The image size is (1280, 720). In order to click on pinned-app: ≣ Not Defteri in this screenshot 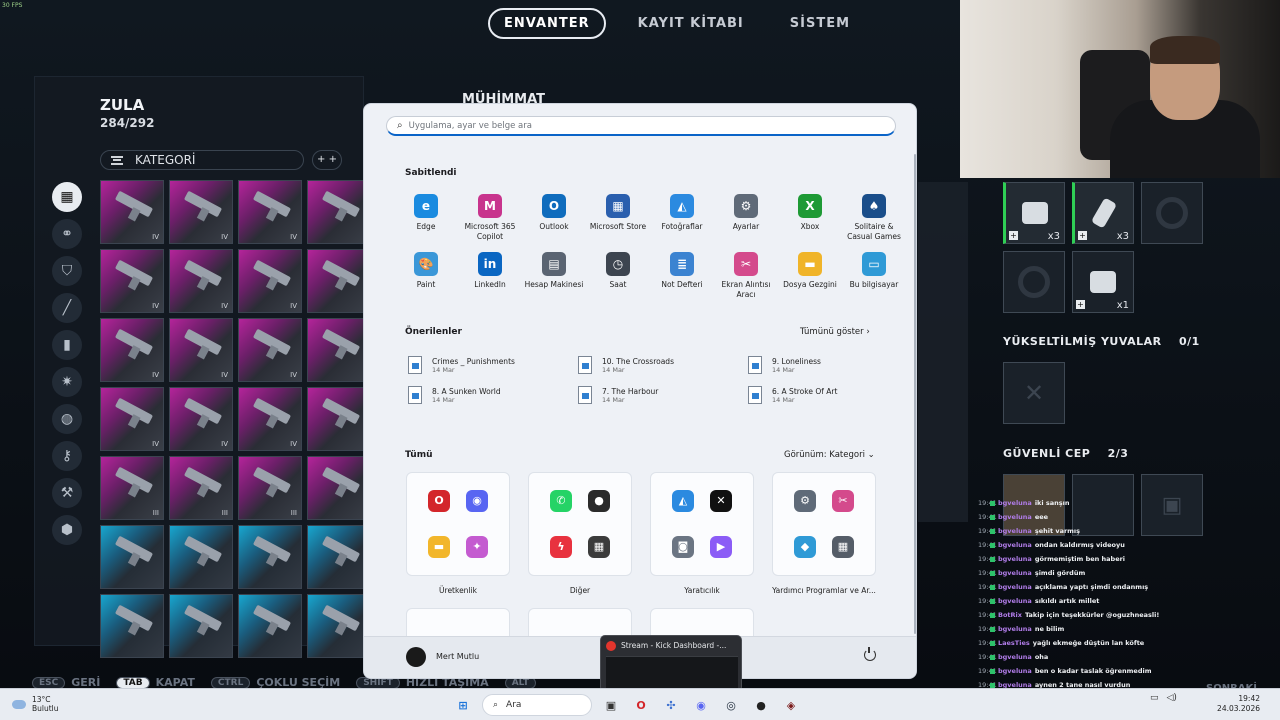, I will do `click(682, 276)`.